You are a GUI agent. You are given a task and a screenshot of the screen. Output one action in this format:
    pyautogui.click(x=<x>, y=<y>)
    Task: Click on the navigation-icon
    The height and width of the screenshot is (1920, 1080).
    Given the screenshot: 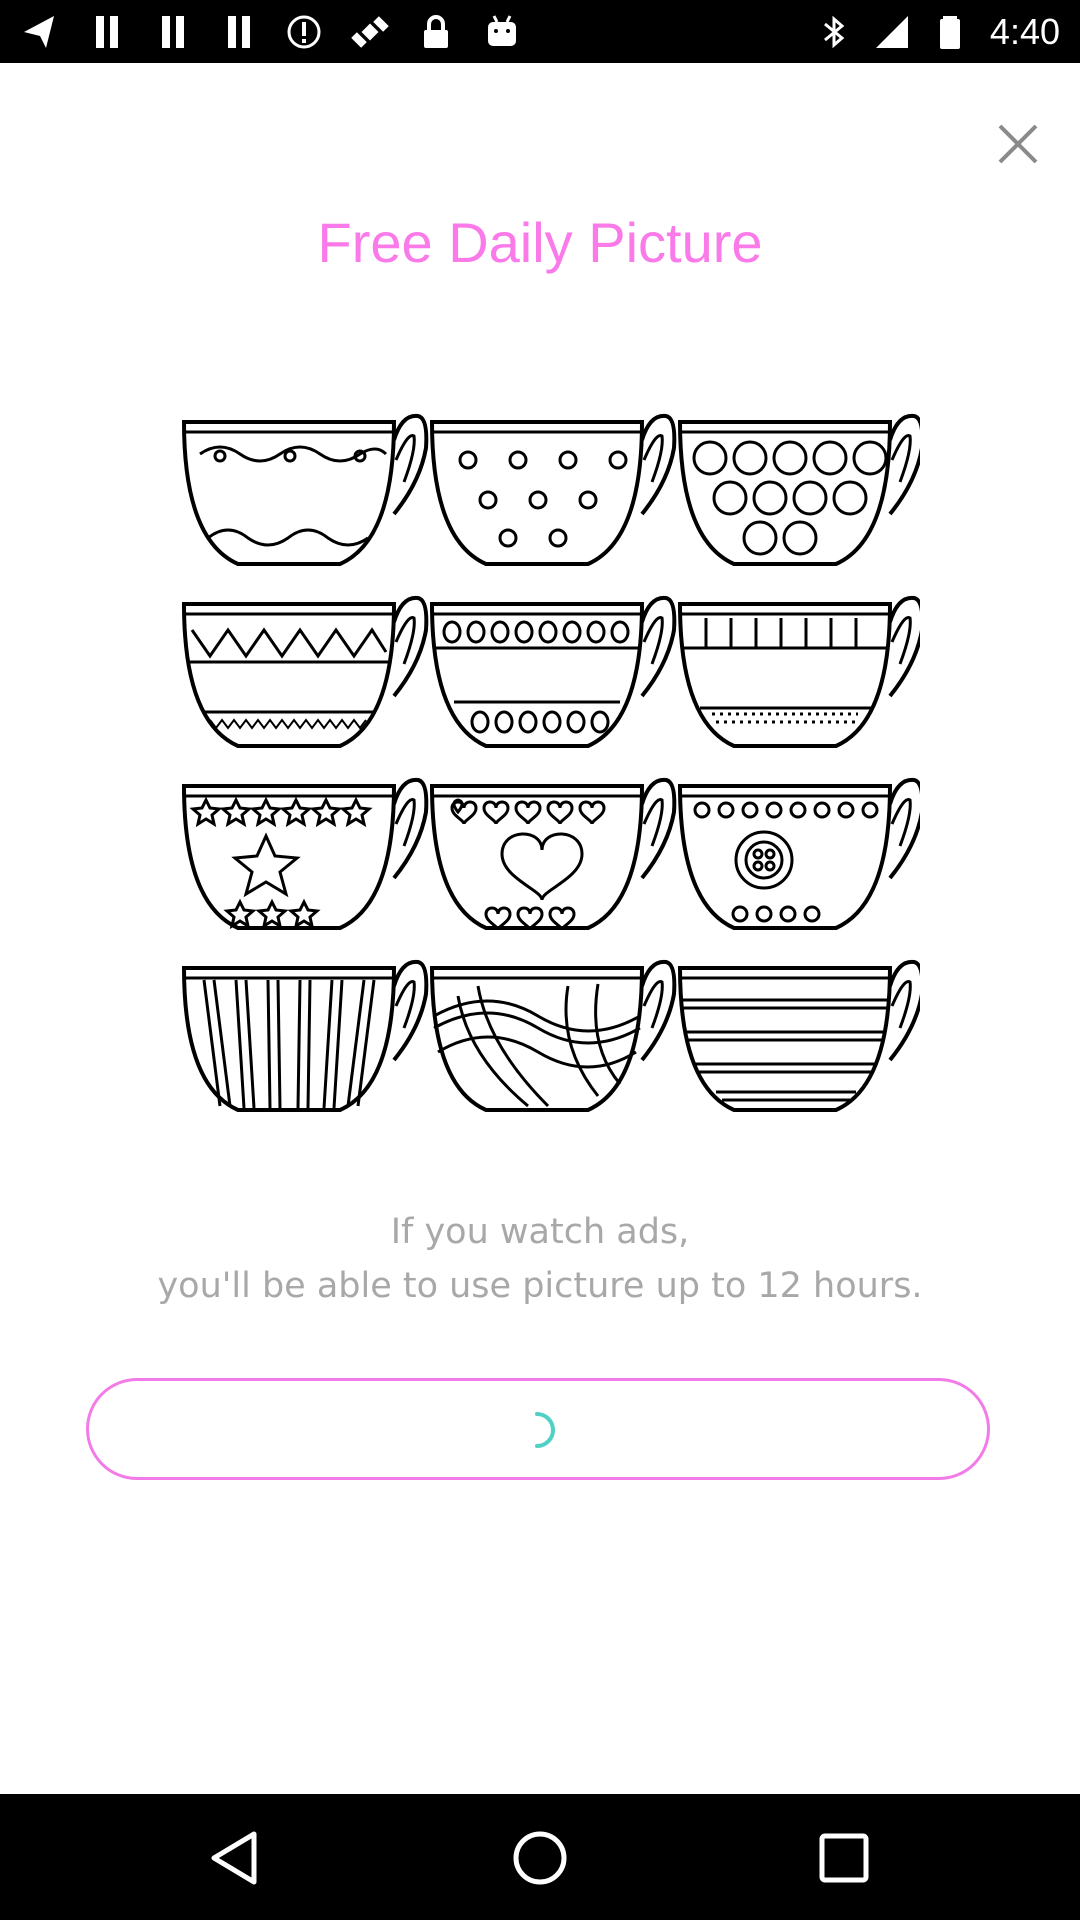 What is the action you would take?
    pyautogui.click(x=39, y=32)
    